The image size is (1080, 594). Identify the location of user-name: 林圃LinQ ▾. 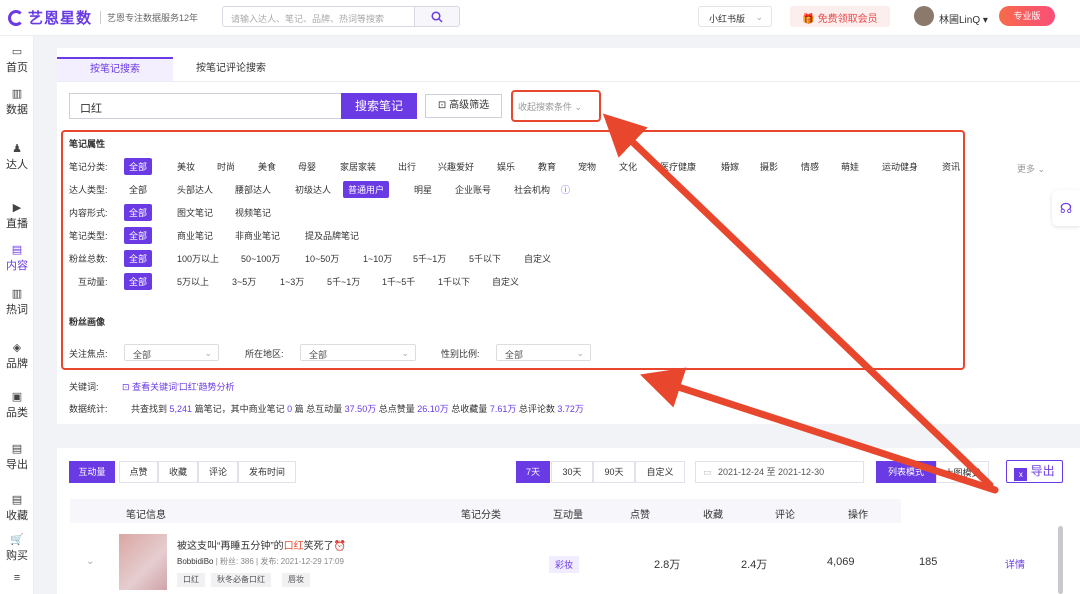
(963, 18).